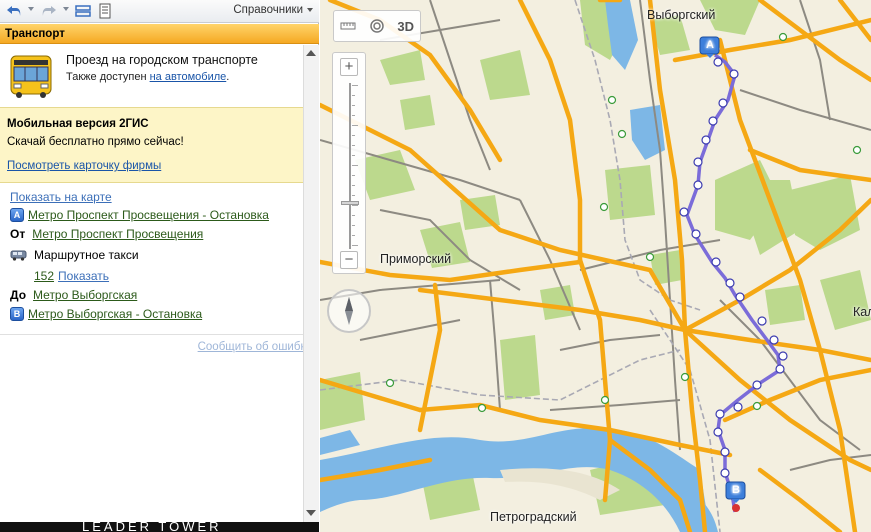 The height and width of the screenshot is (532, 871). I want to click on layout-icon, so click(83, 11).